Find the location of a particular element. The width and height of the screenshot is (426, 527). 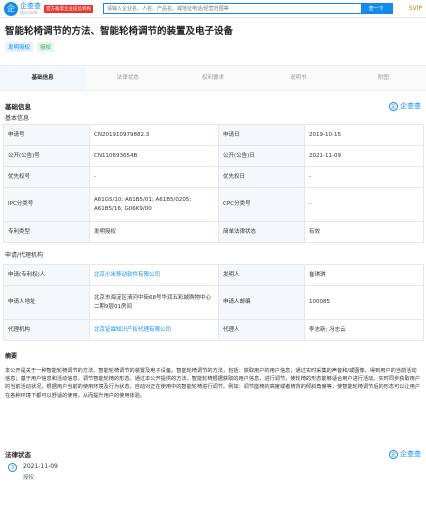

cell-key: 代理机构 is located at coordinates (46, 330).